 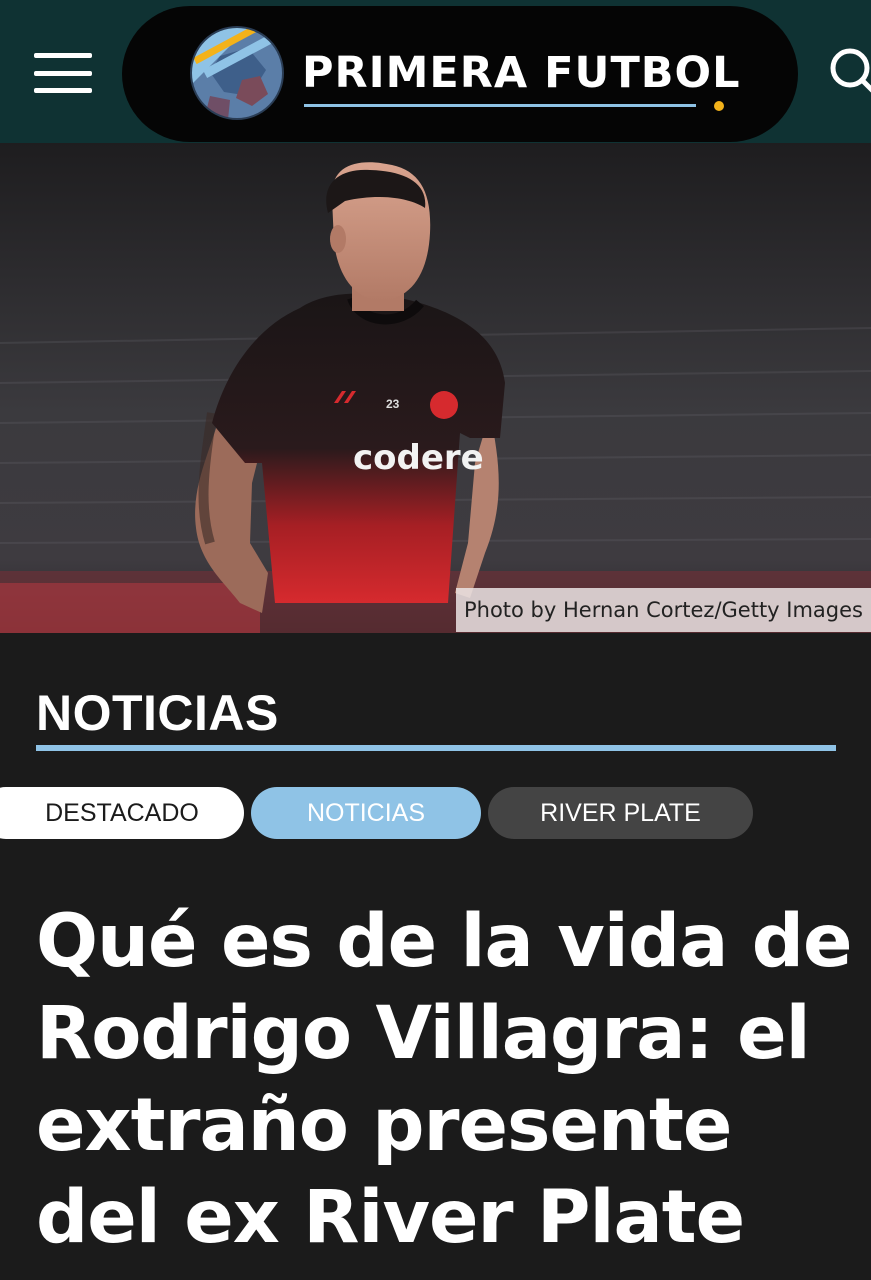 I want to click on brand-underline, so click(x=500, y=105).